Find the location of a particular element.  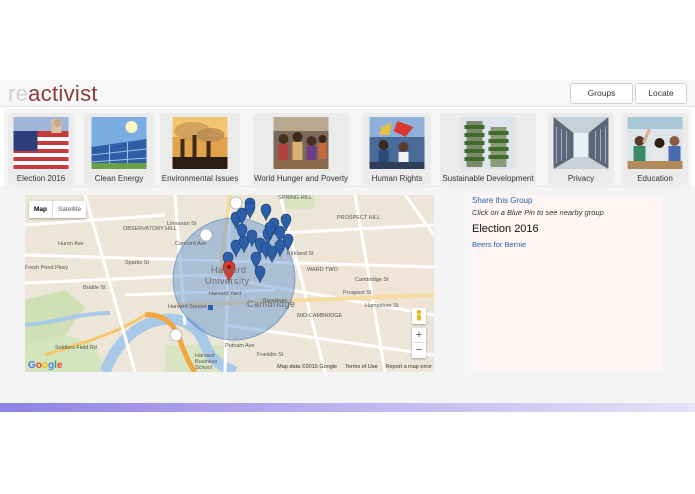

map-label-hampshire-st: Hampshire St is located at coordinates (382, 306).